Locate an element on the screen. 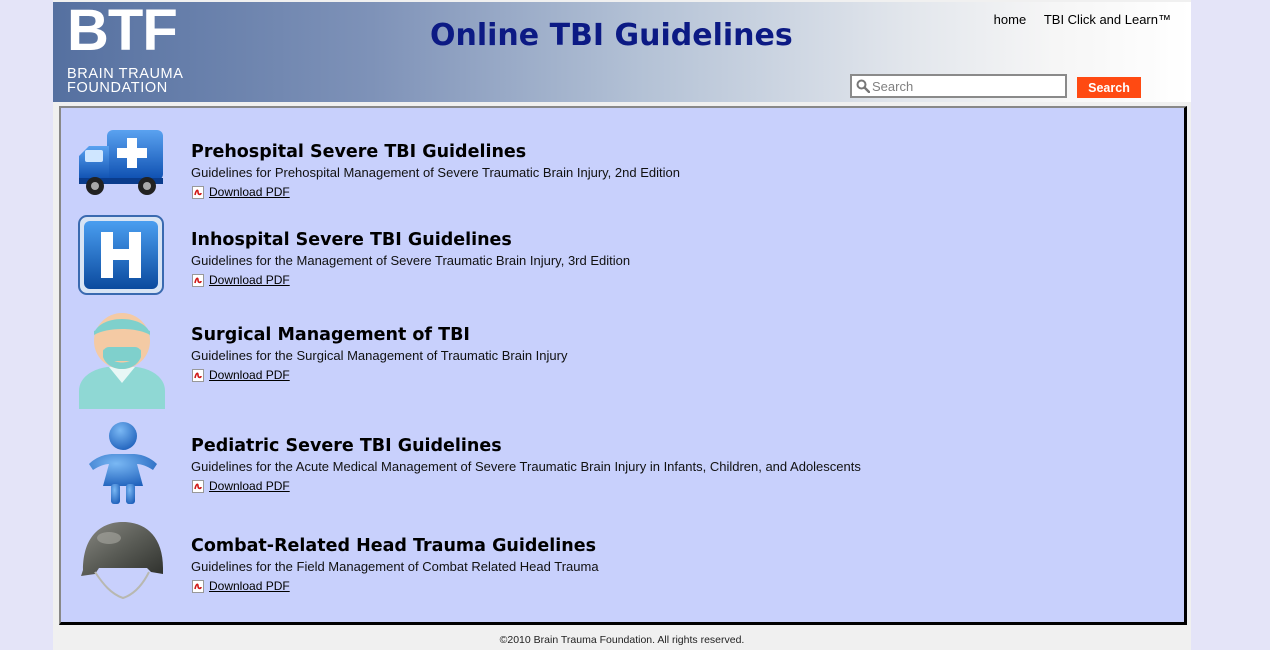 Image resolution: width=1270 pixels, height=650 pixels. guideline-title: Prehospital Severe TBI Guidelines is located at coordinates (358, 152).